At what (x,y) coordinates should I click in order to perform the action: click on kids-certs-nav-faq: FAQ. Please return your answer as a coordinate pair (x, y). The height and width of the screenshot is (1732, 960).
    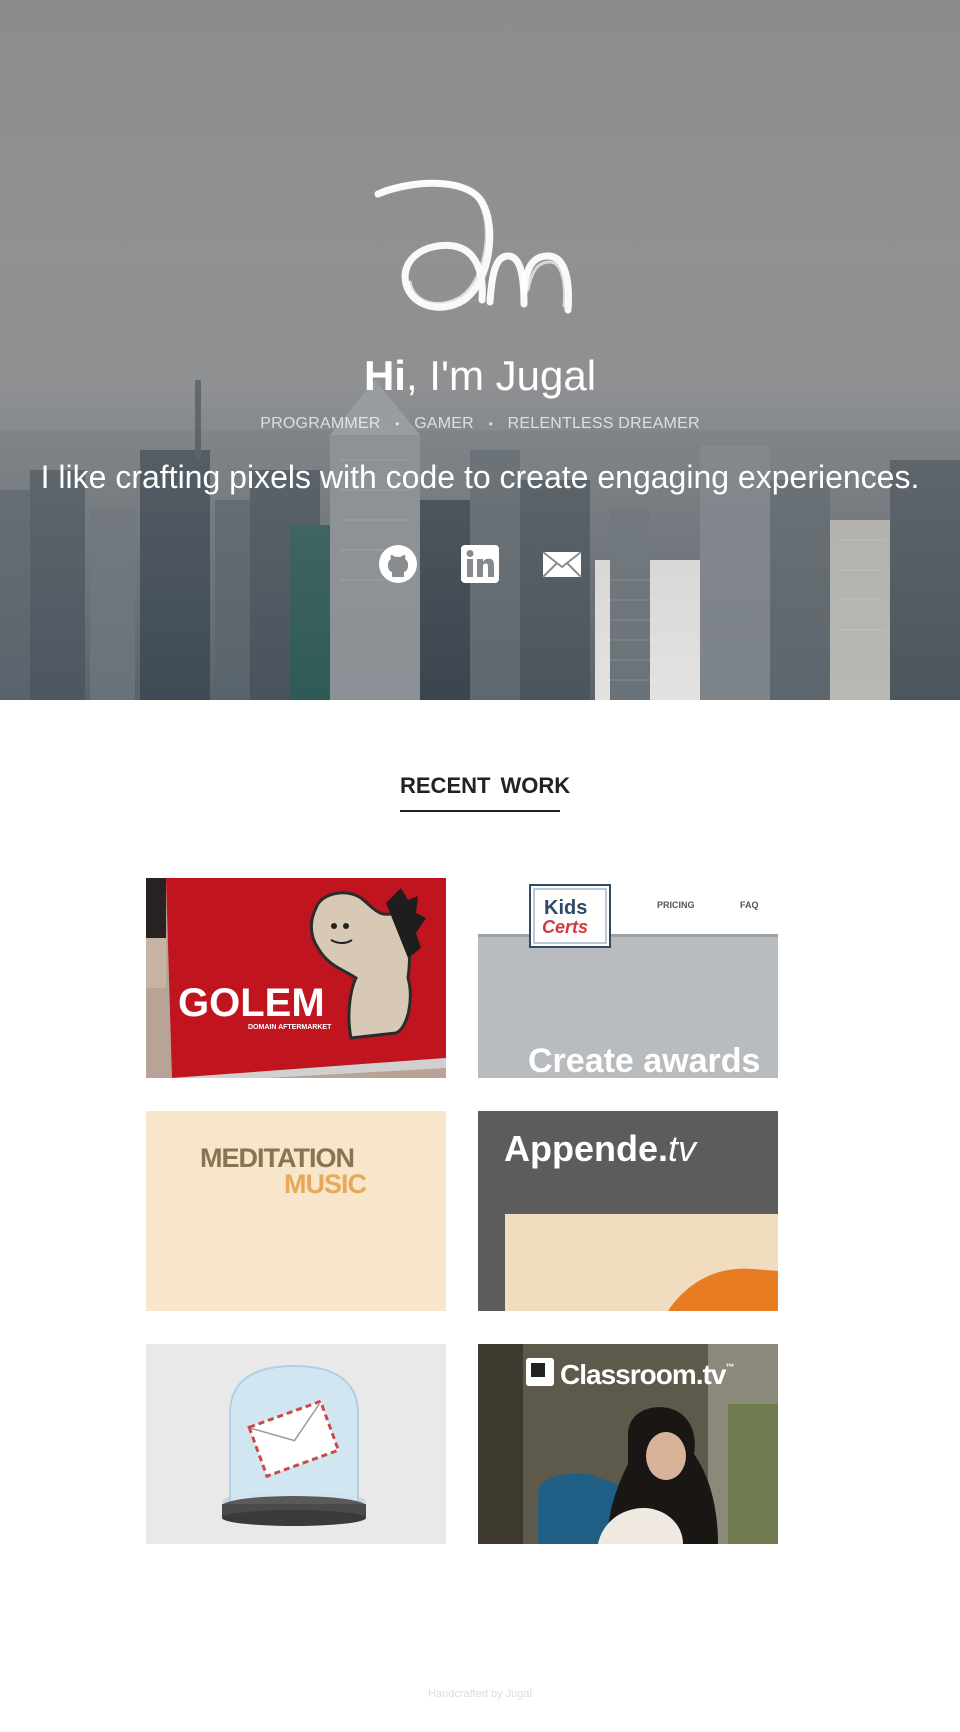
    Looking at the image, I should click on (749, 905).